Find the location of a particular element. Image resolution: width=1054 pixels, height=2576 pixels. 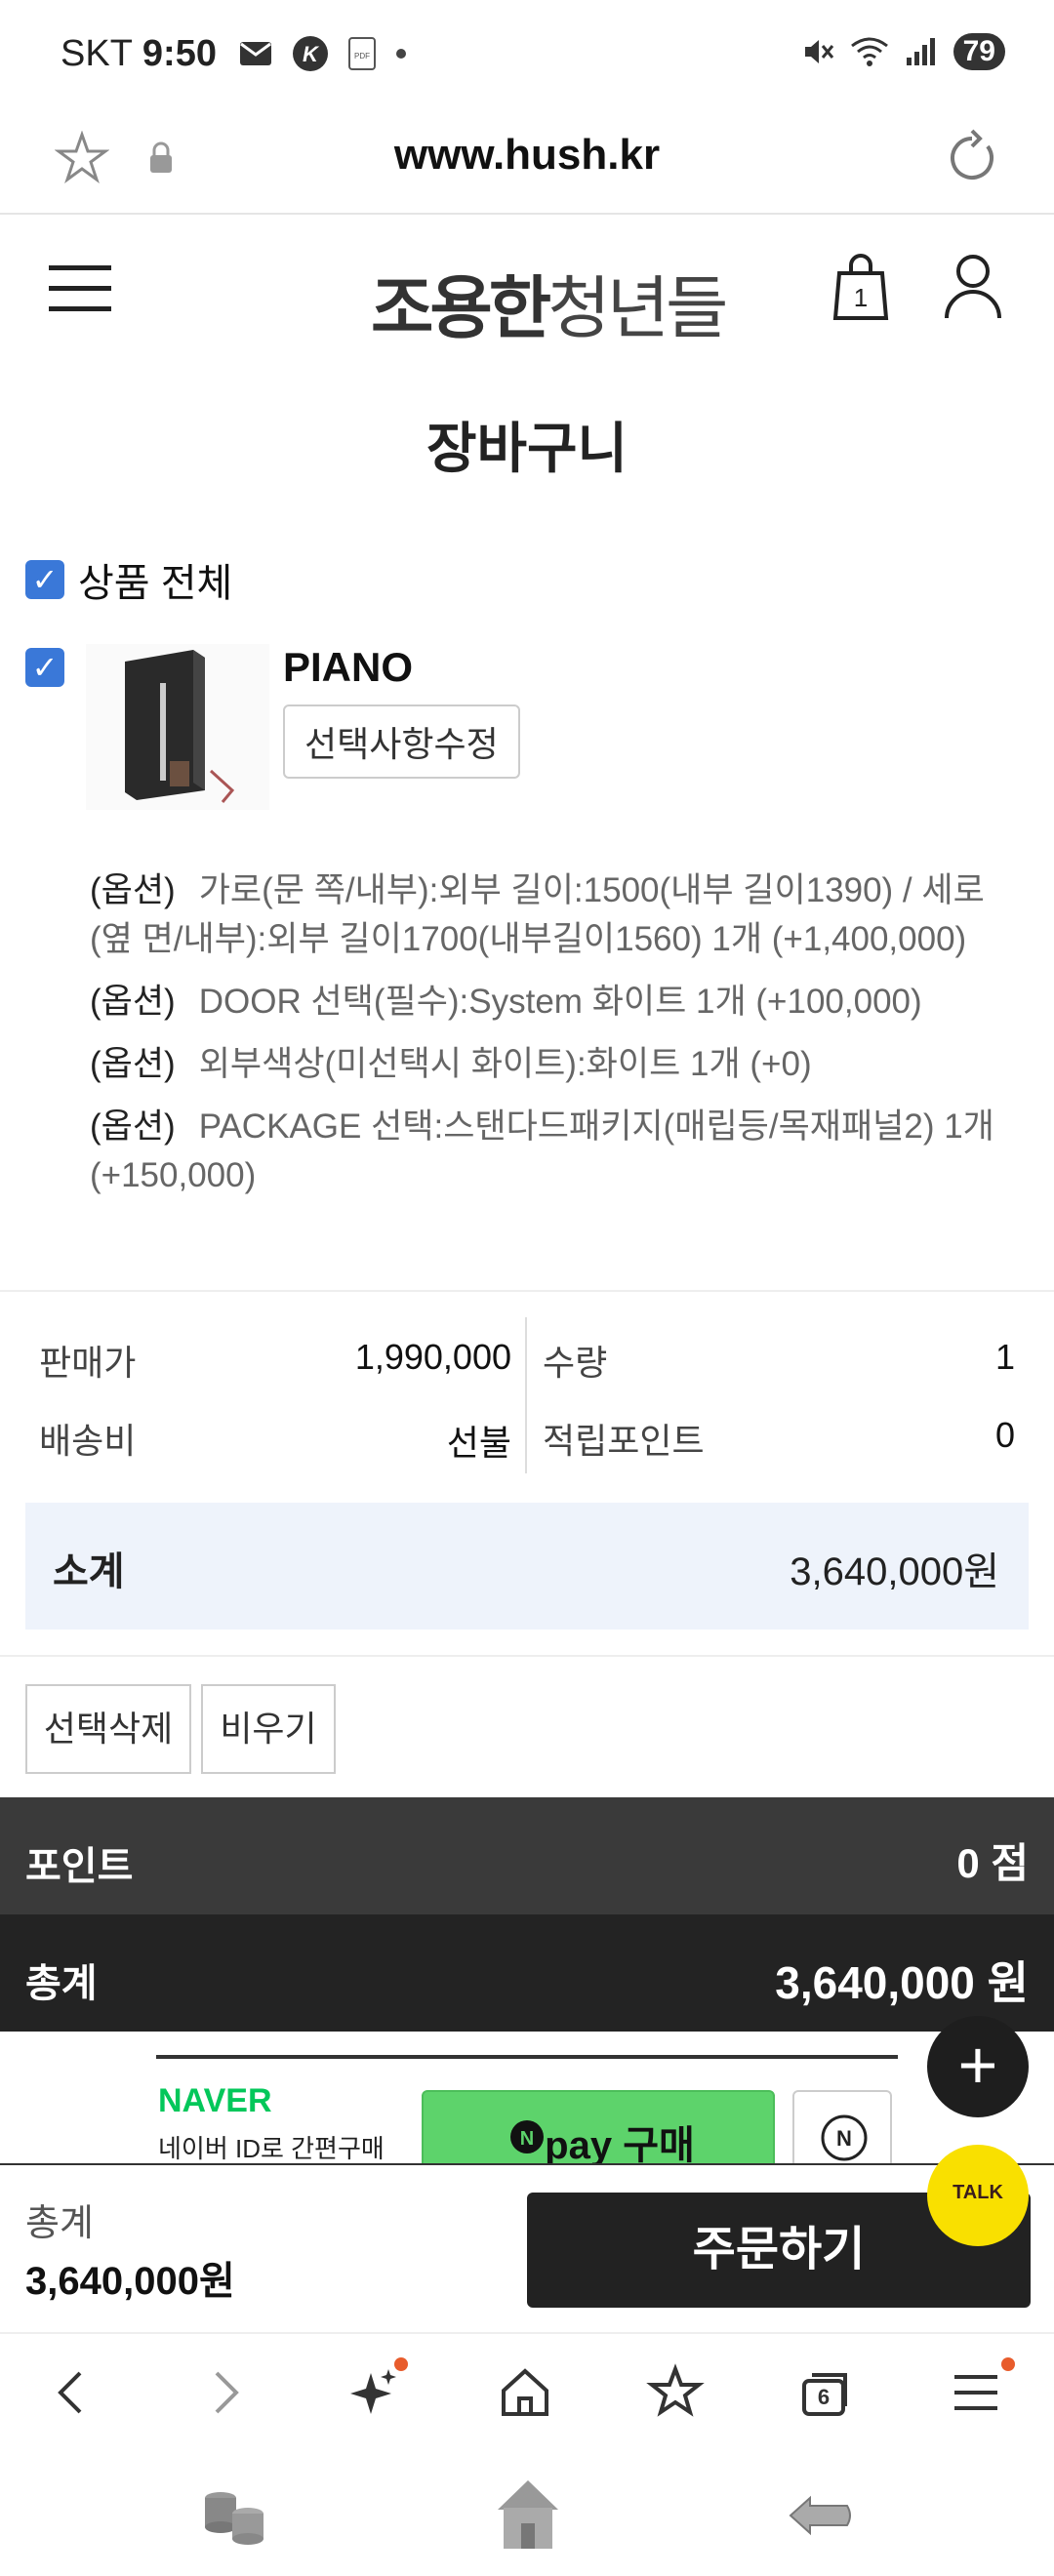

svg-text: N is located at coordinates (844, 2138).